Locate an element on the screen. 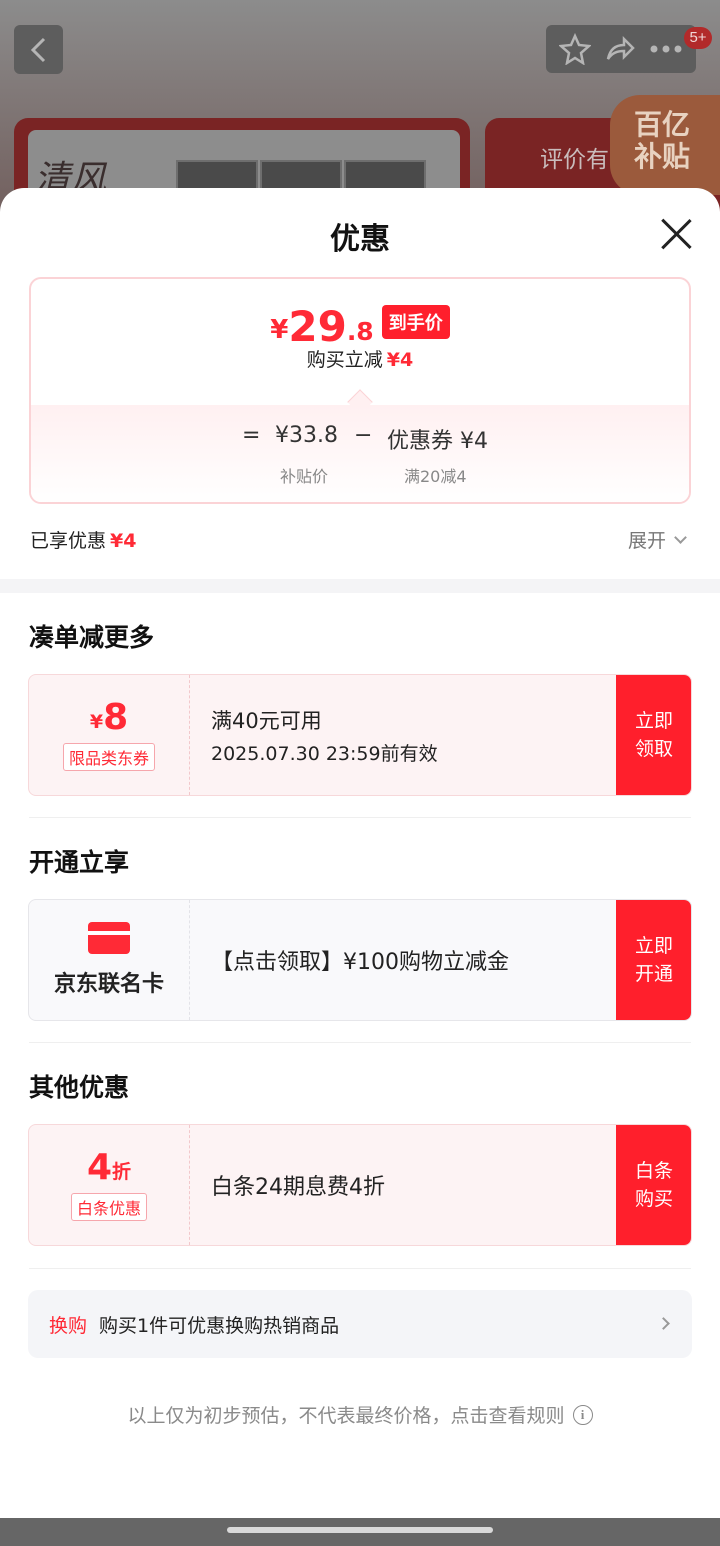 This screenshot has width=720, height=1546. claim-coupon-button: 立即 领取 is located at coordinates (653, 735).